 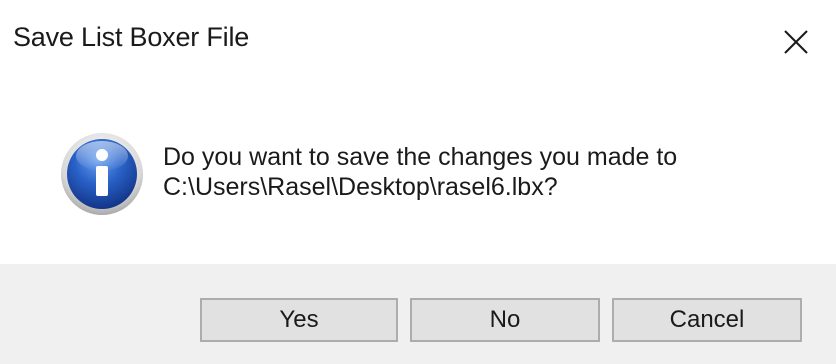 What do you see at coordinates (505, 320) in the screenshot?
I see `no-button: No` at bounding box center [505, 320].